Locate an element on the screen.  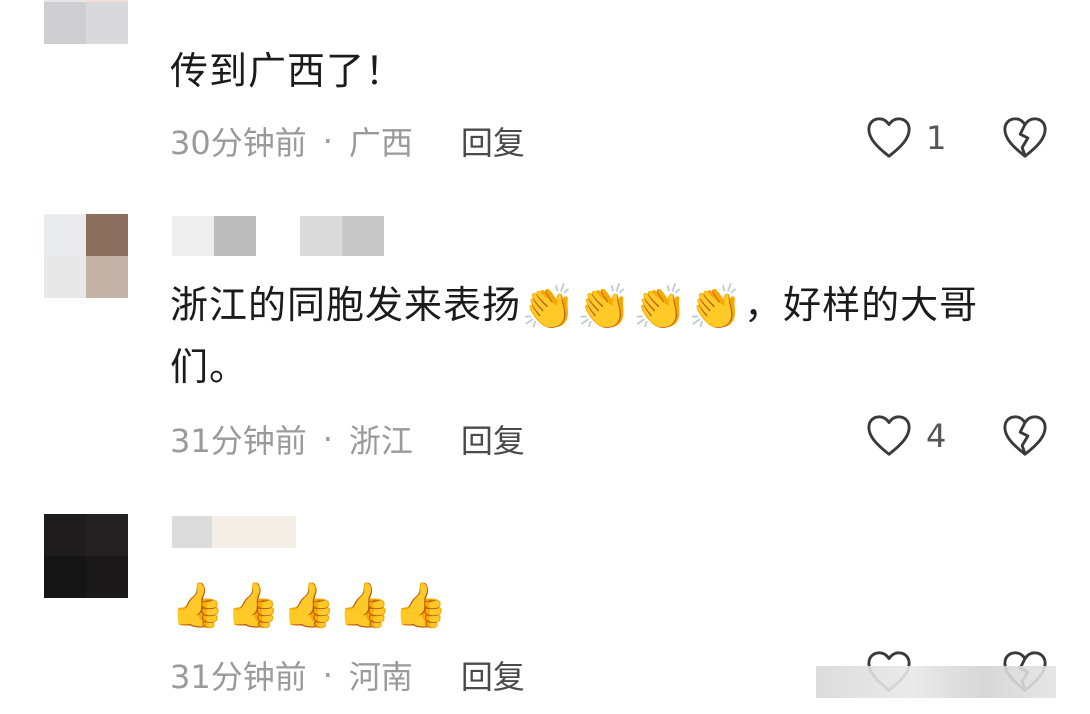
comment-location: 浙江 is located at coordinates (380, 441).